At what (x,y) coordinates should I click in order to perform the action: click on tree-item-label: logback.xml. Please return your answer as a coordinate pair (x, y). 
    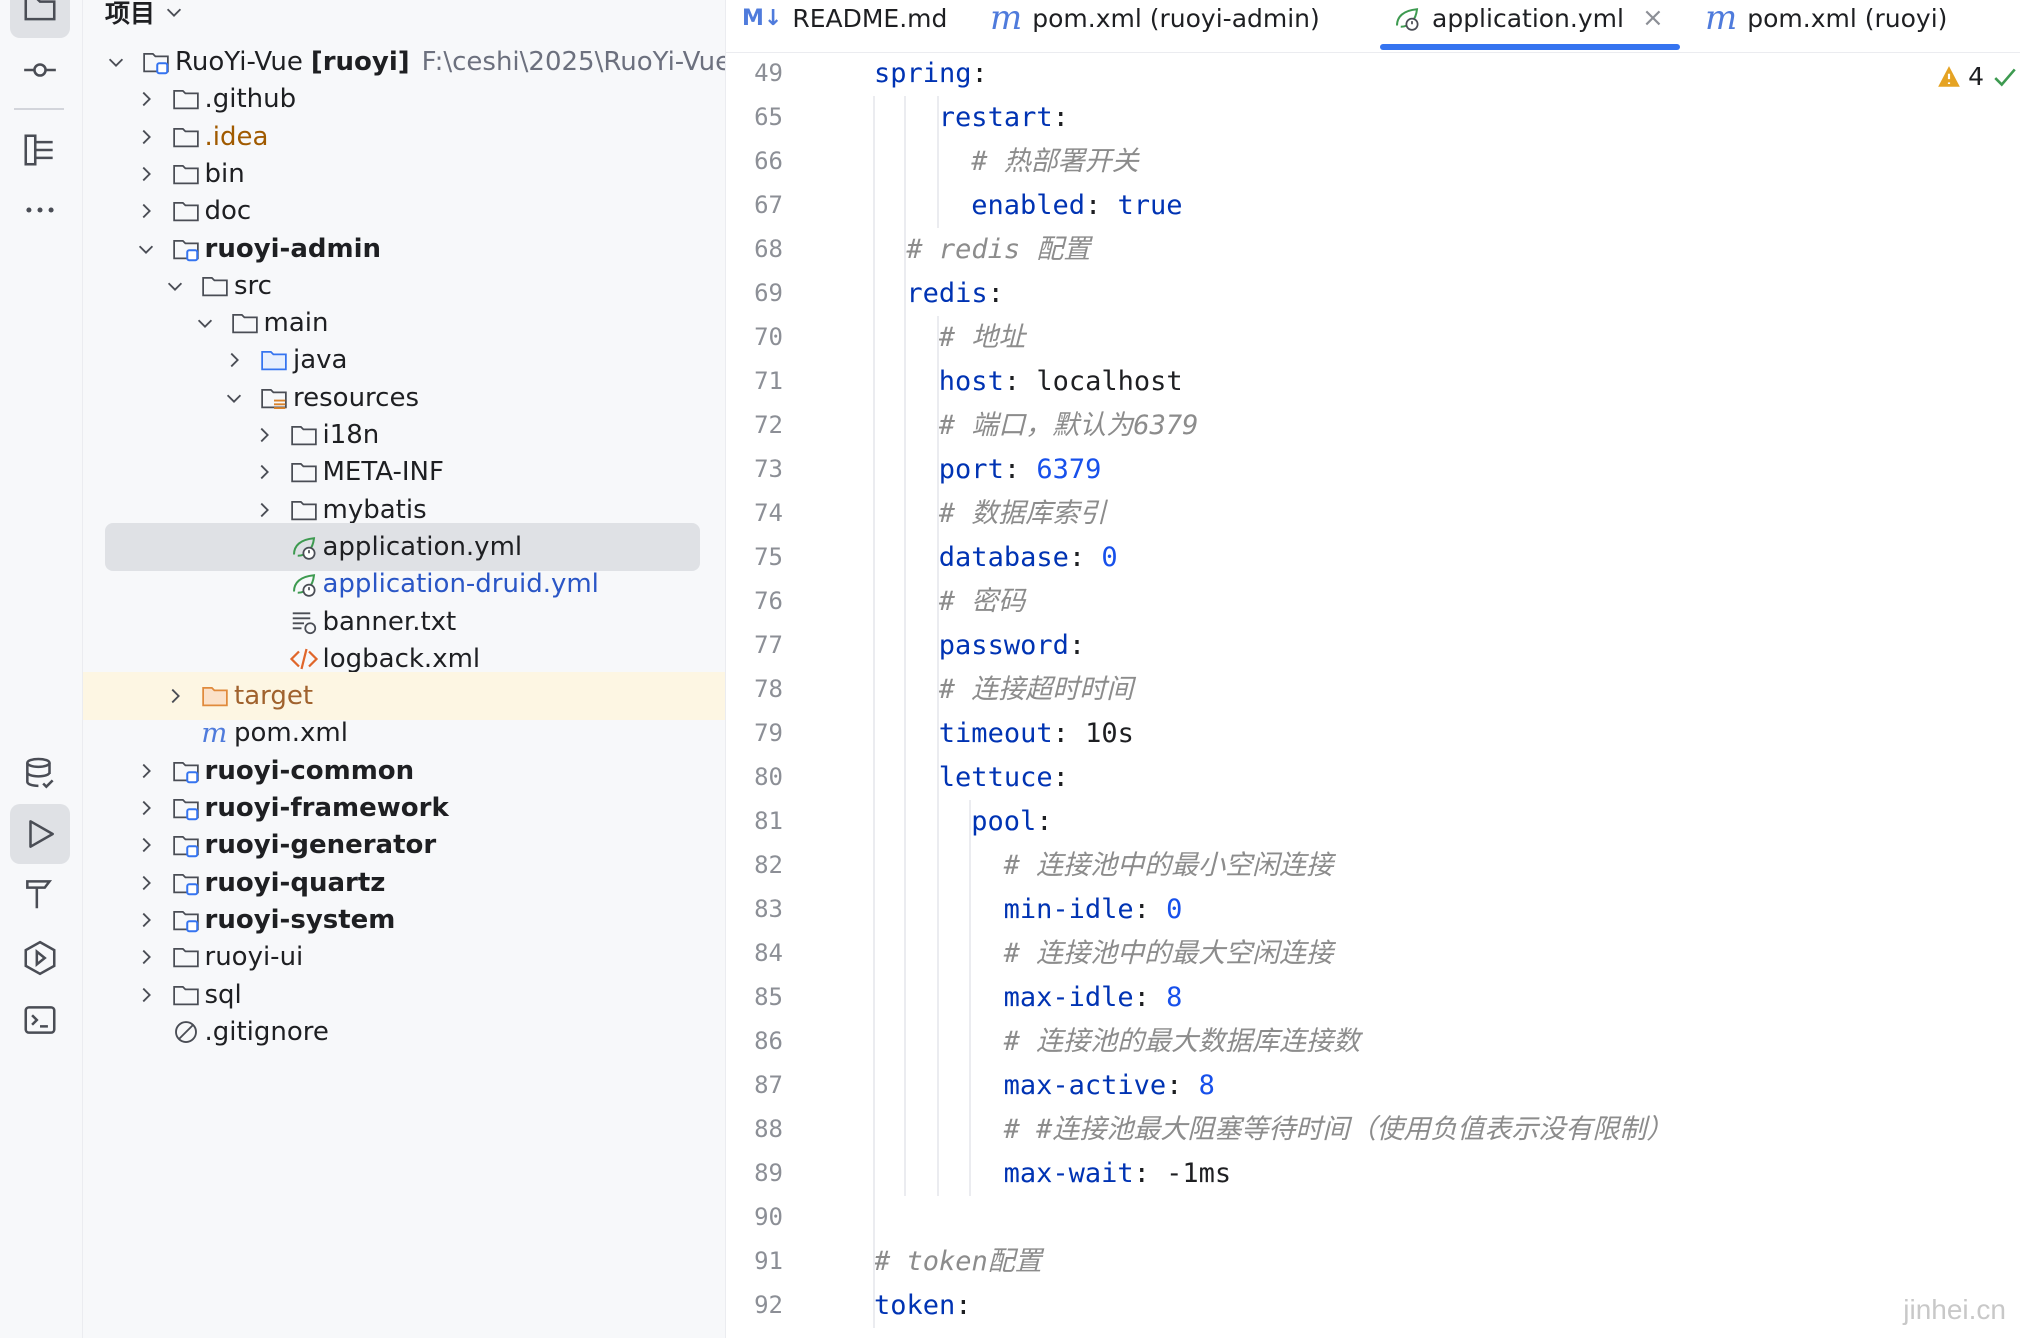
    Looking at the image, I should click on (401, 658).